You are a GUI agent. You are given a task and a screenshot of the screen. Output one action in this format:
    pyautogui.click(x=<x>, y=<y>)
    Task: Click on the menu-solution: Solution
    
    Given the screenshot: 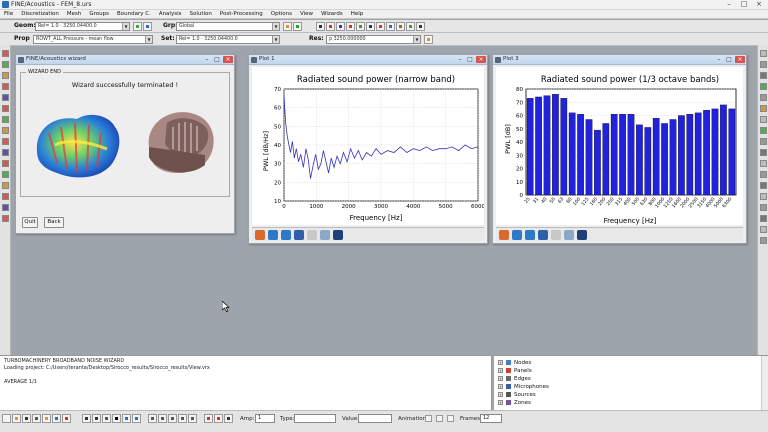 What is the action you would take?
    pyautogui.click(x=200, y=14)
    